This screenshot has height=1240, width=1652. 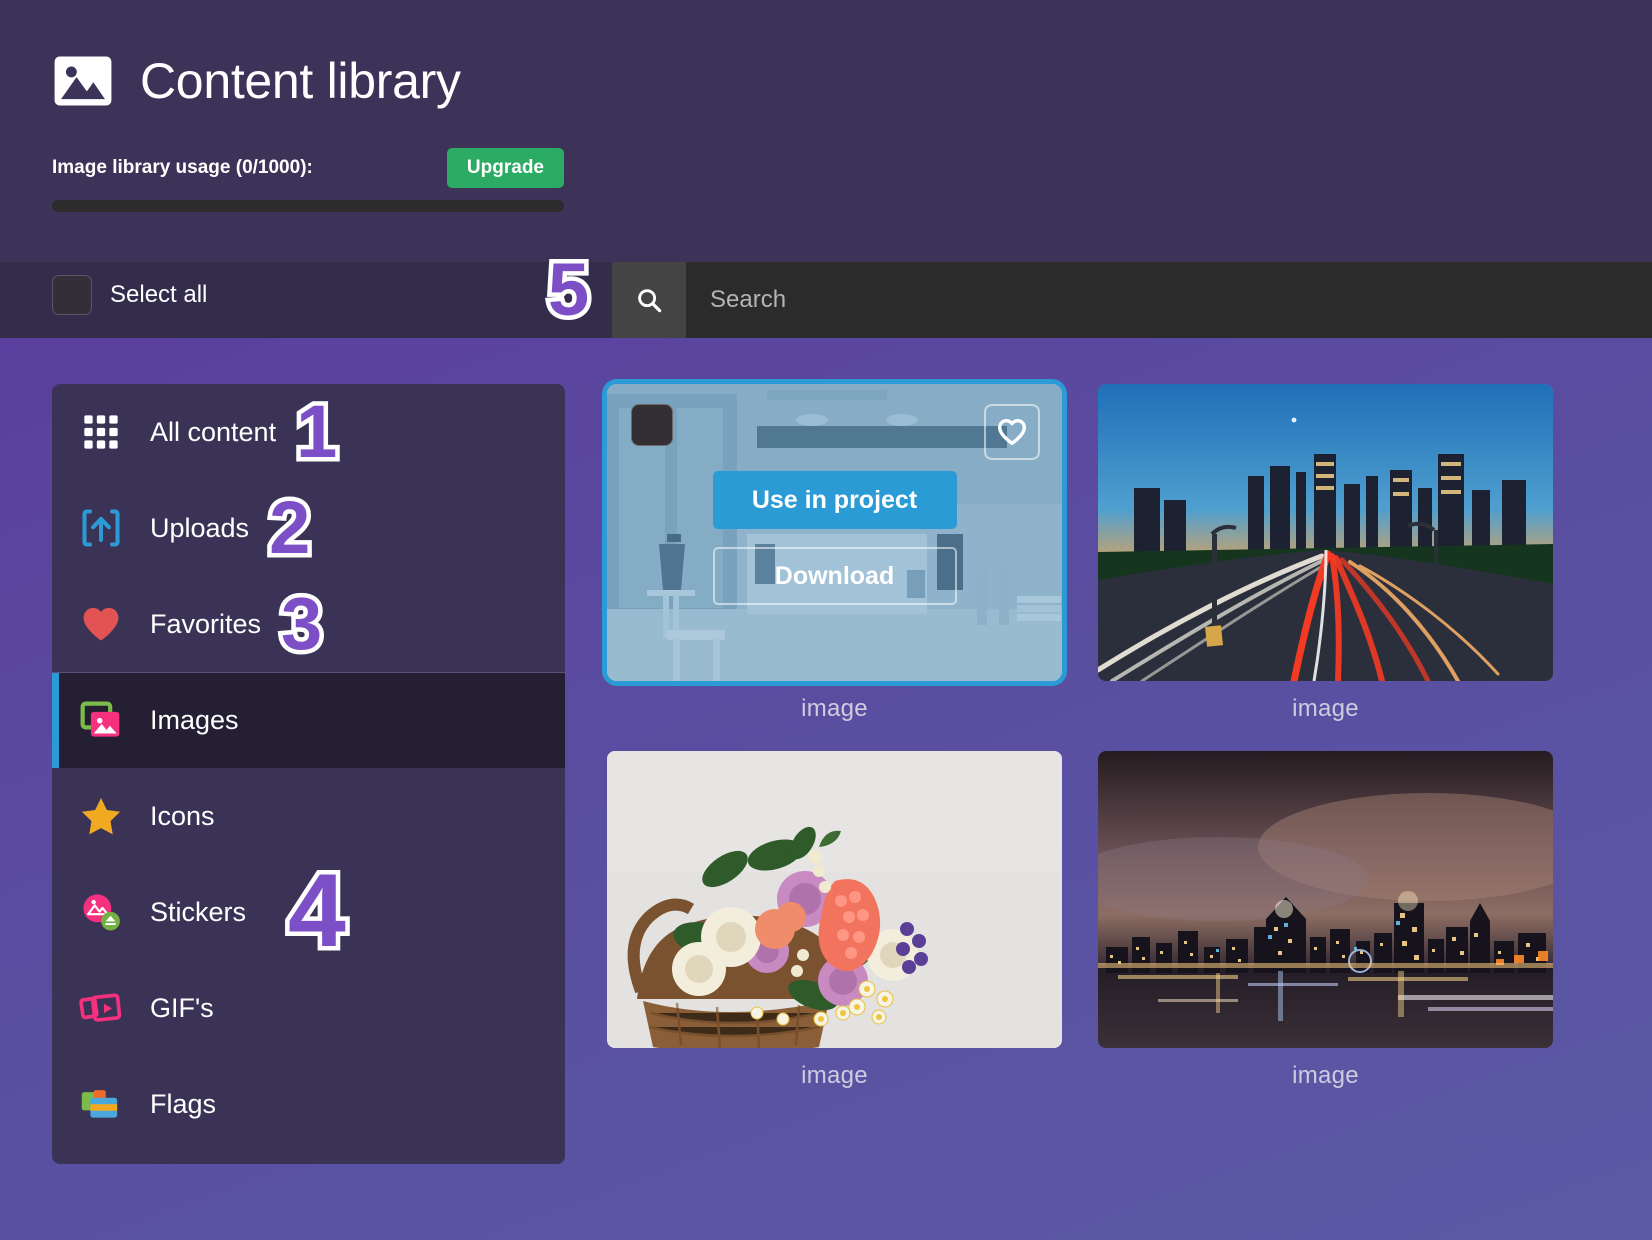 What do you see at coordinates (159, 294) in the screenshot?
I see `select-all-label: Select all` at bounding box center [159, 294].